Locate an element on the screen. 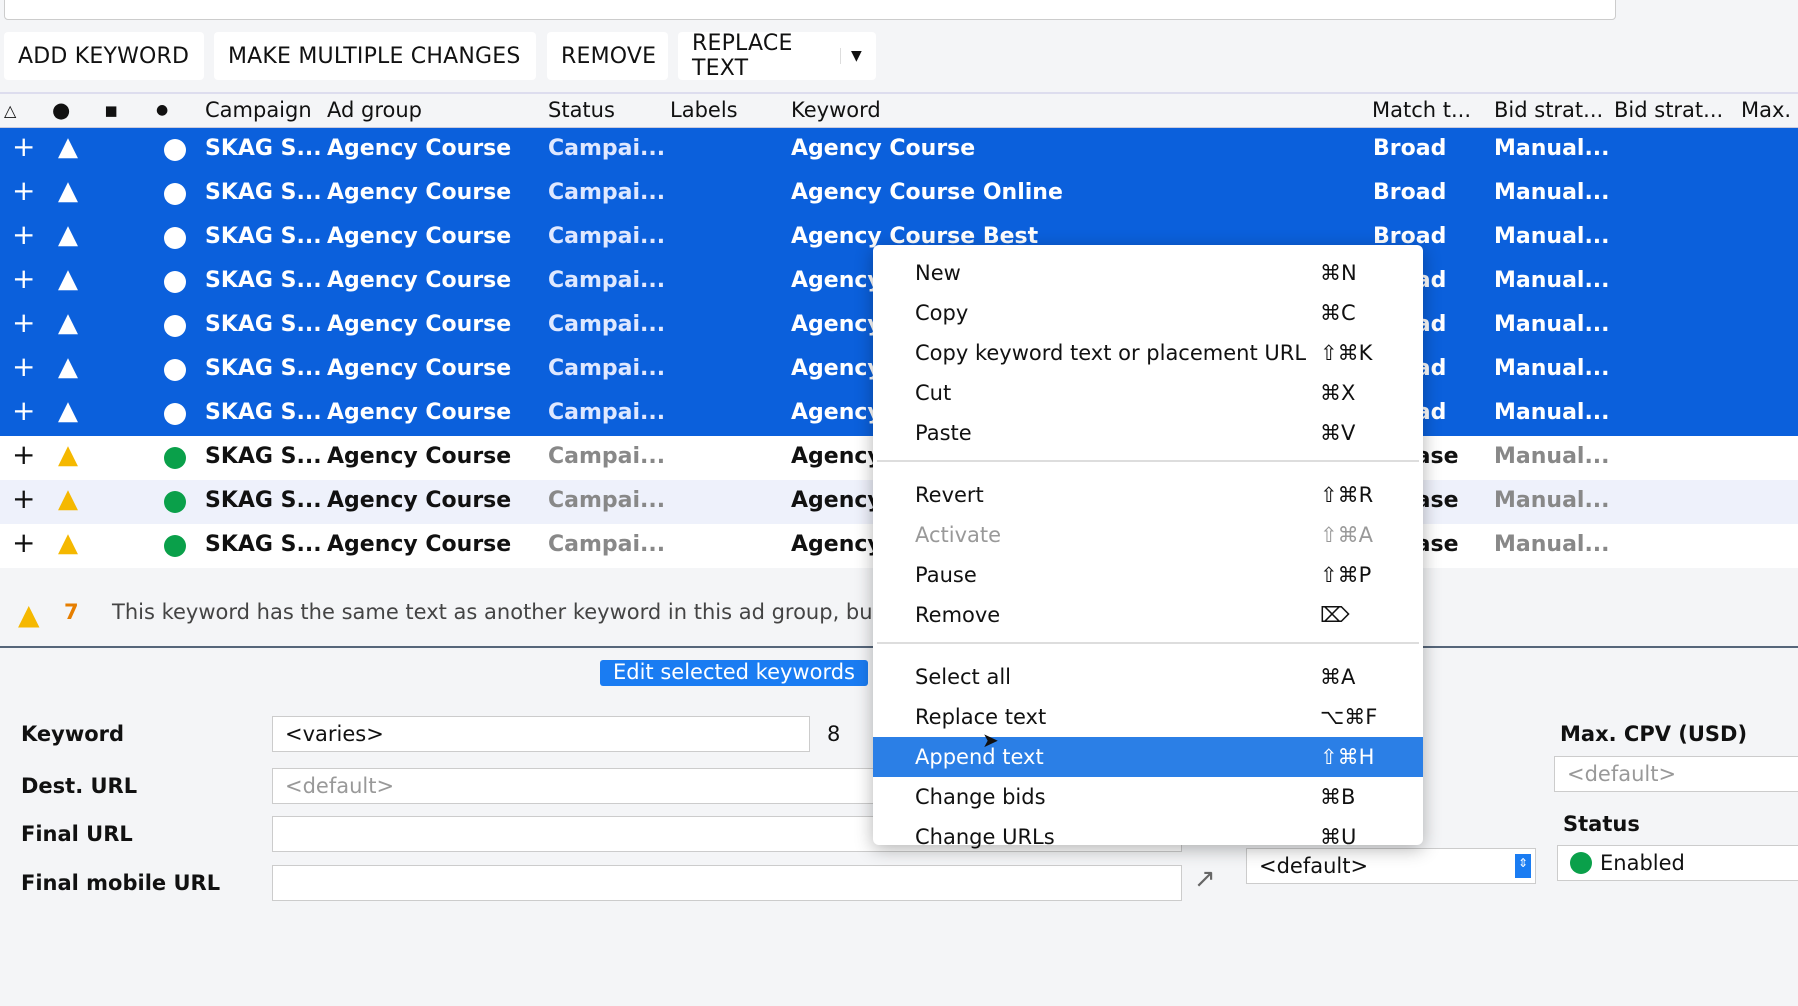 Image resolution: width=1798 pixels, height=1006 pixels. menu-item-shortcut: ⇧⌘R is located at coordinates (1347, 495).